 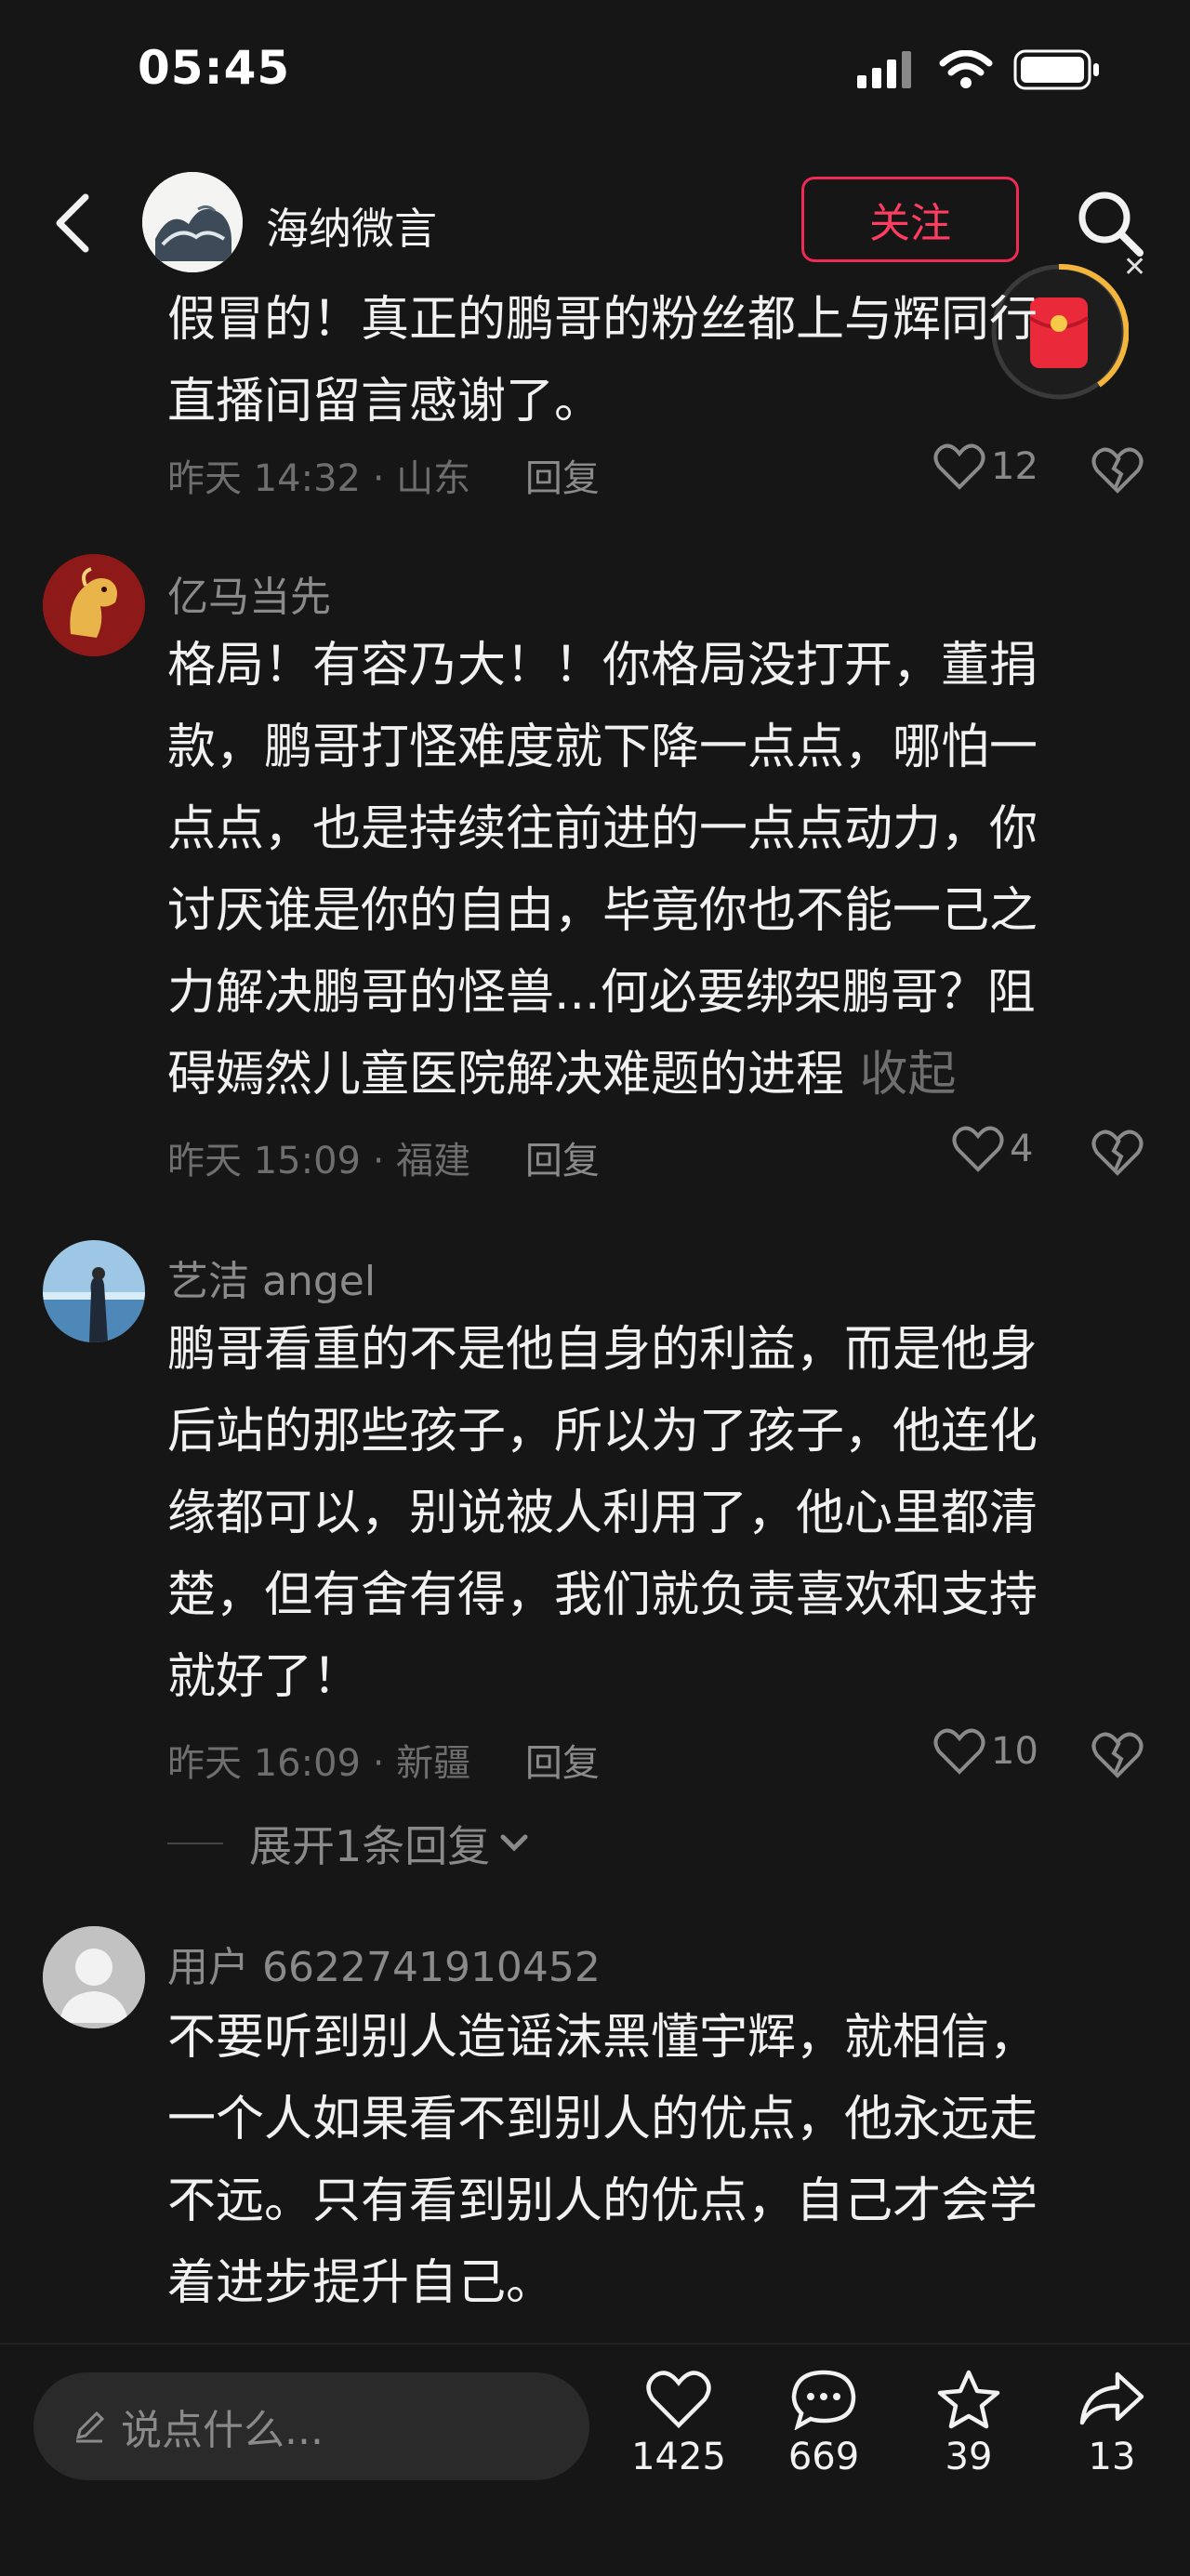 I want to click on comment-total: 669, so click(x=823, y=2457).